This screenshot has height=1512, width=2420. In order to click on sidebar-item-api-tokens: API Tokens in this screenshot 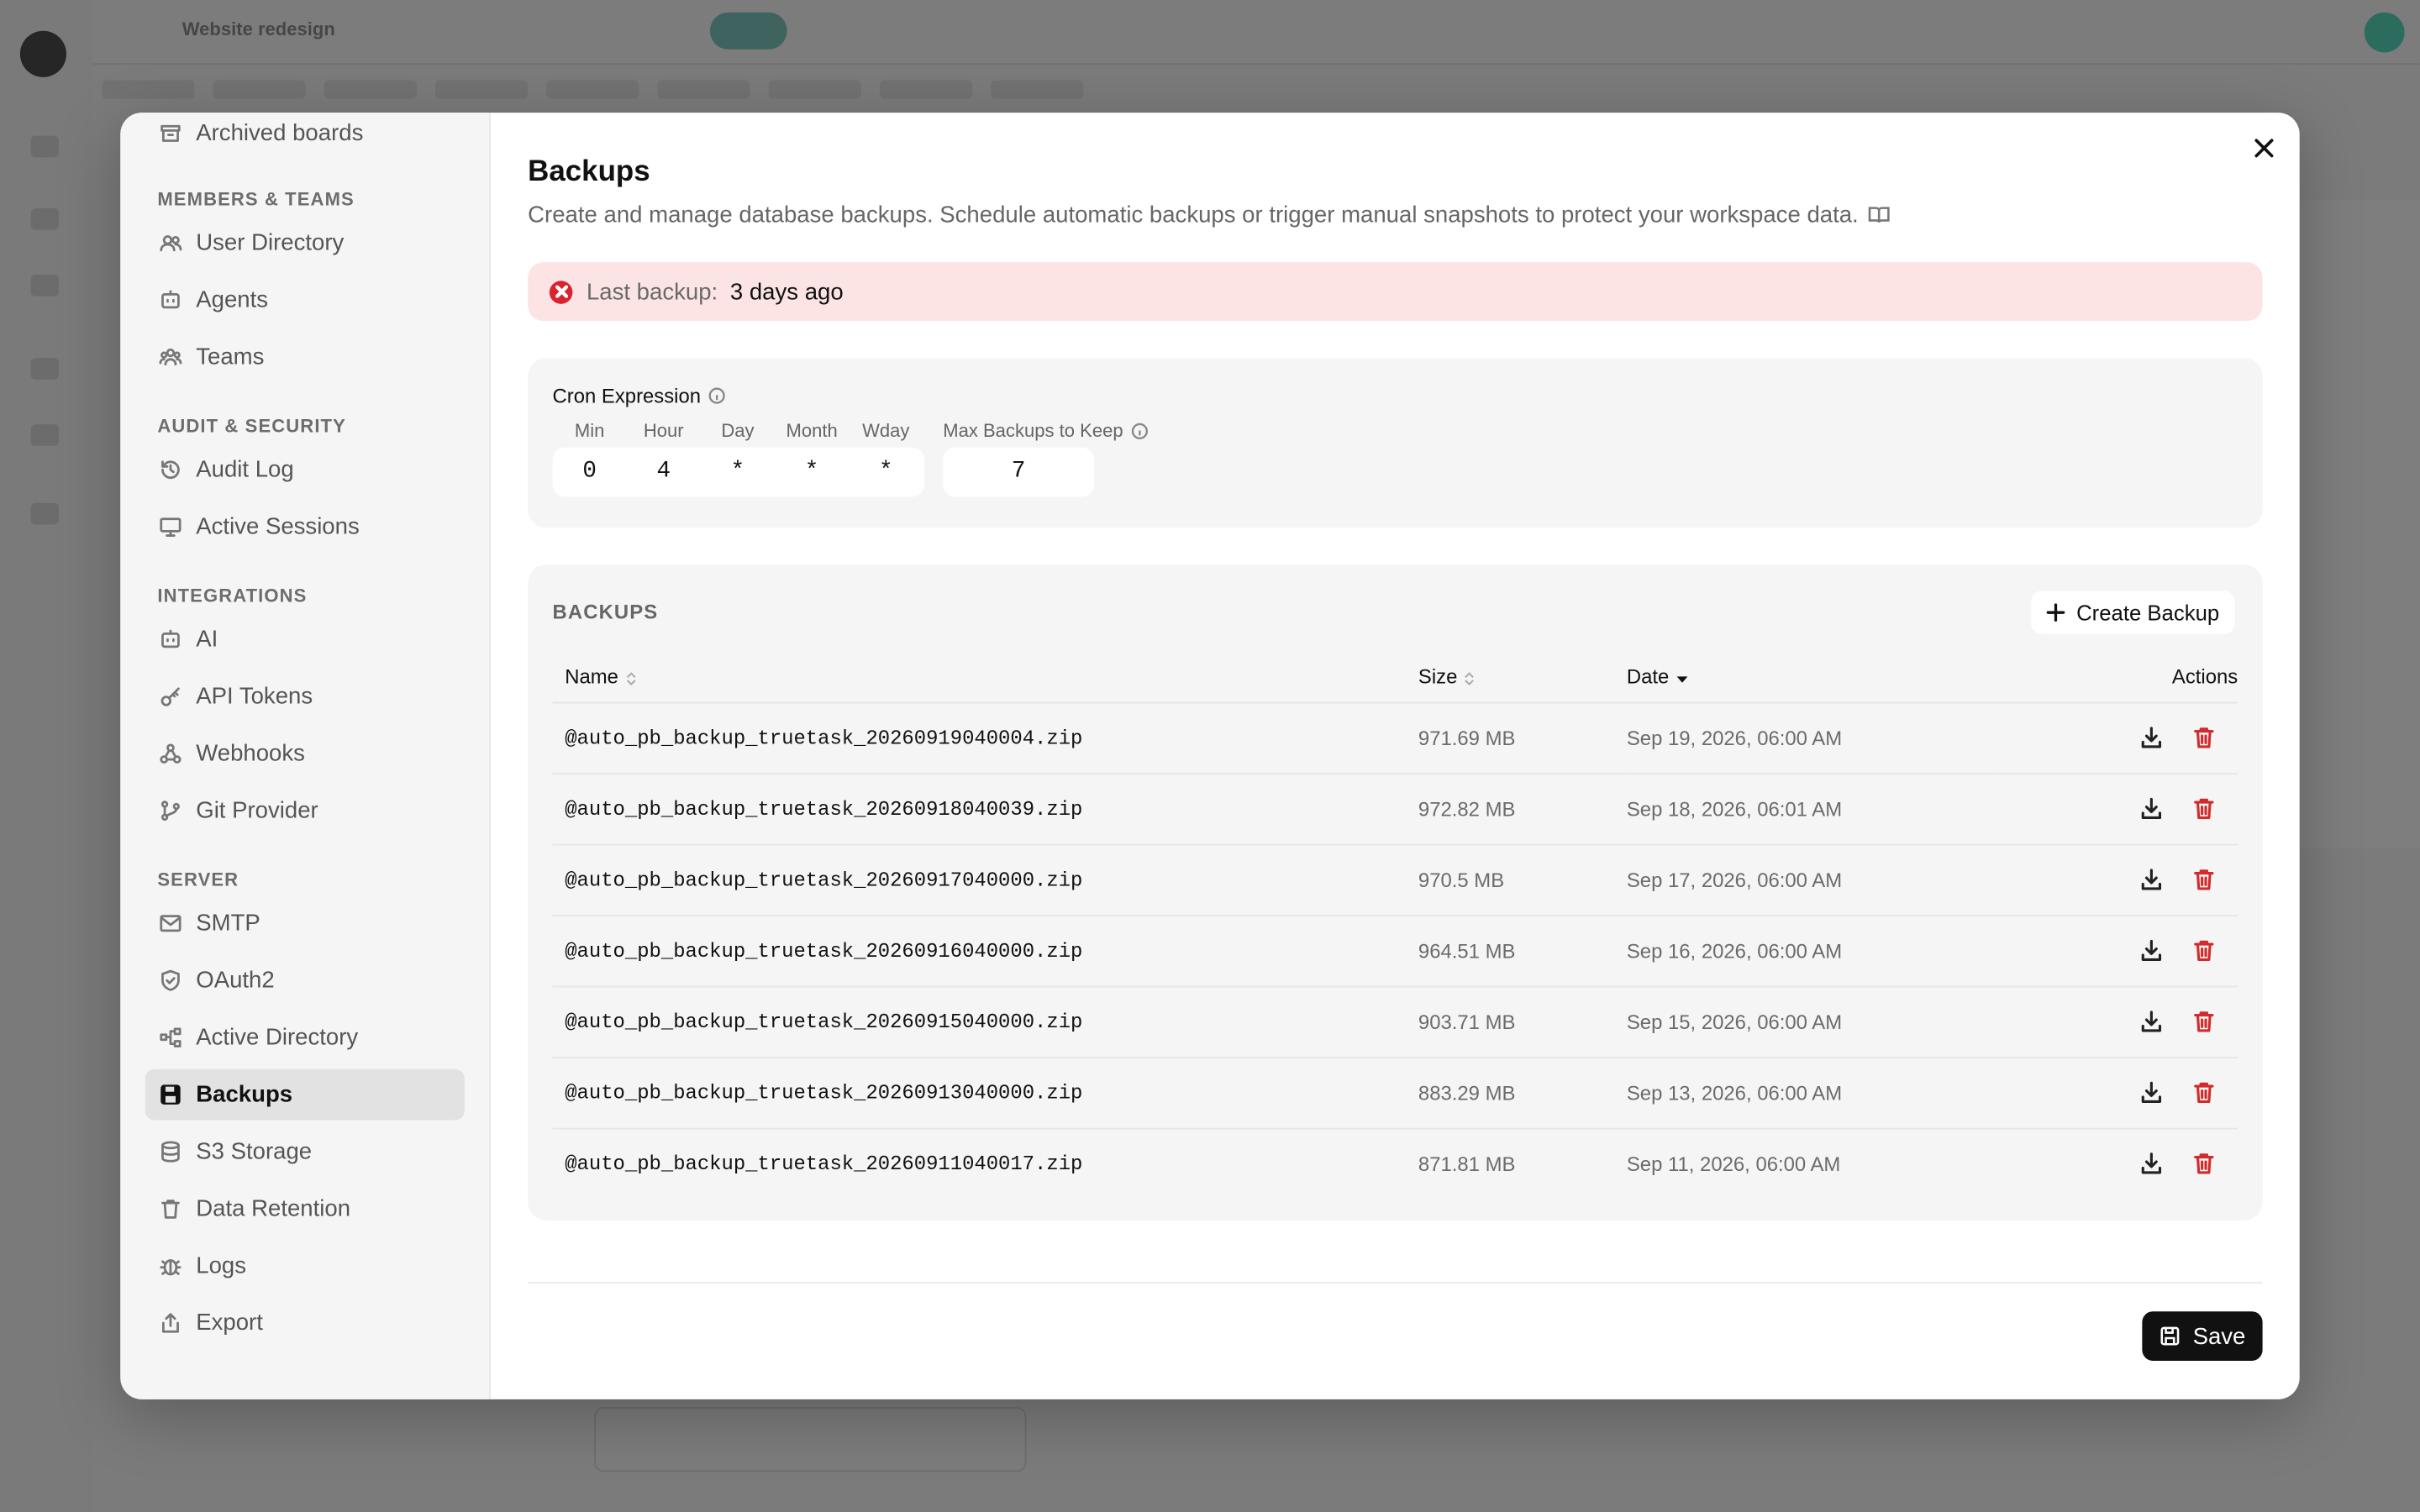, I will do `click(305, 696)`.